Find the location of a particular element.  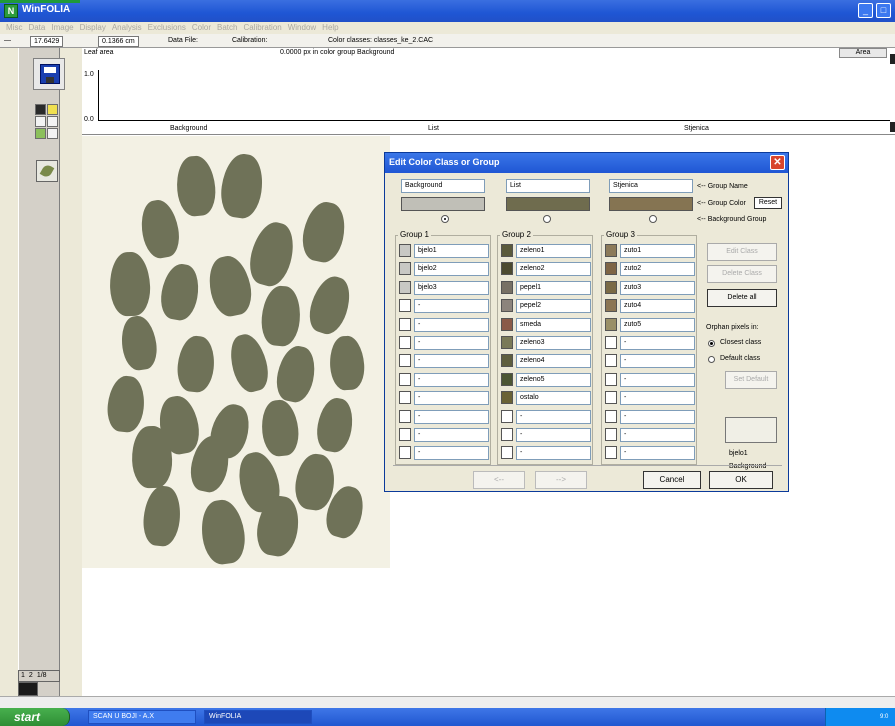

leaf-analysis-icon is located at coordinates (47, 171).